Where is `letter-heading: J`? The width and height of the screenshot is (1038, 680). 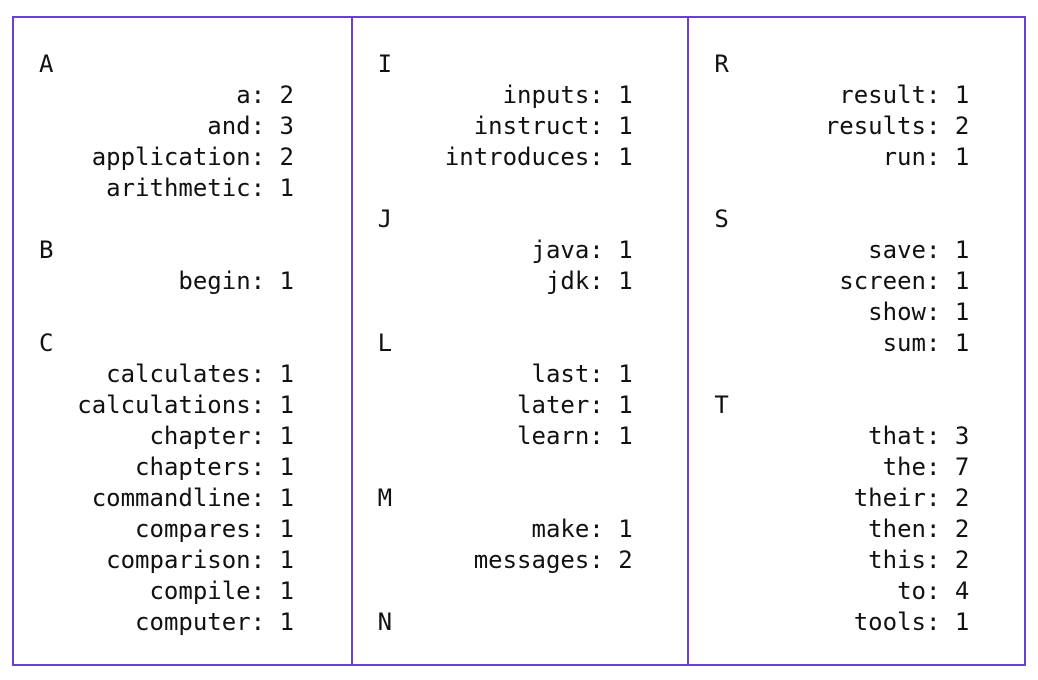
letter-heading: J is located at coordinates (385, 219).